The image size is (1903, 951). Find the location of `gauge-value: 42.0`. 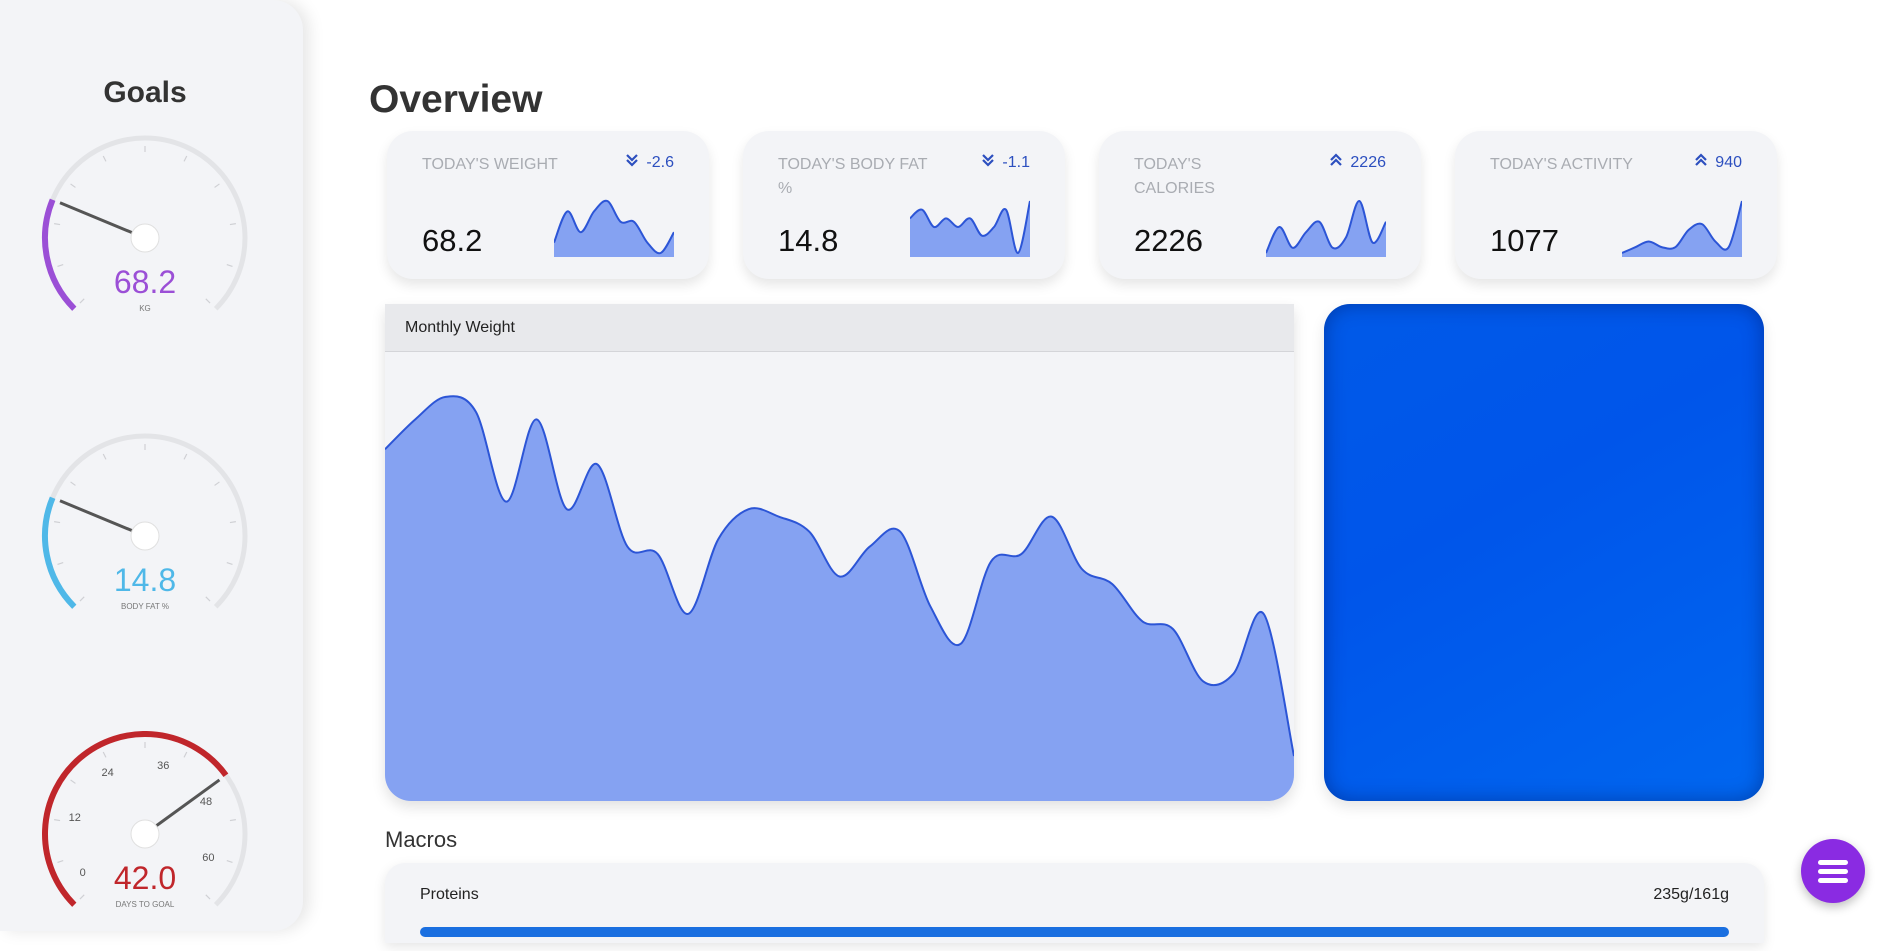

gauge-value: 42.0 is located at coordinates (145, 878).